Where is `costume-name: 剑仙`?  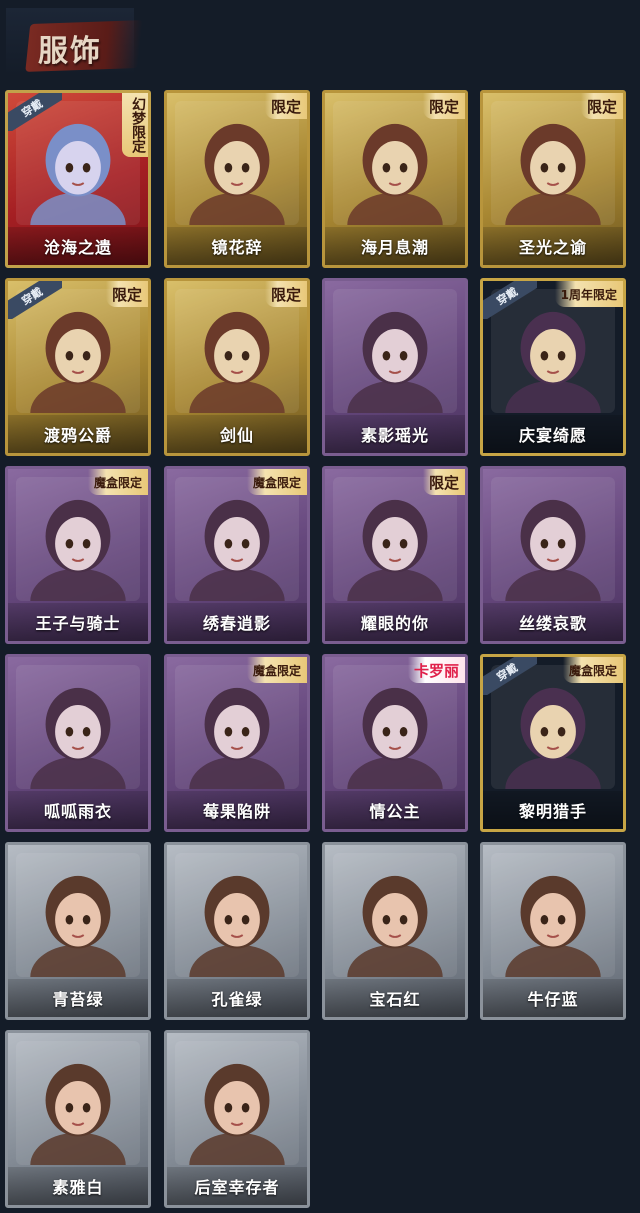 costume-name: 剑仙 is located at coordinates (236, 435).